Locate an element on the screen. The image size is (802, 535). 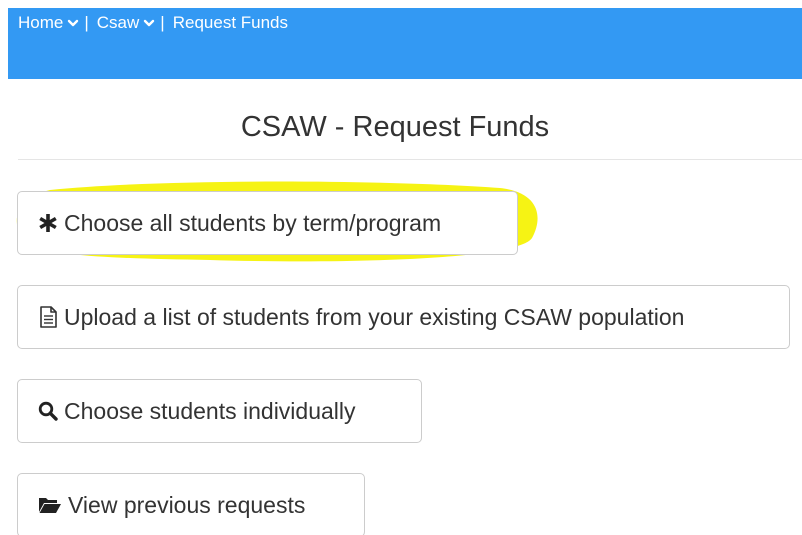
view-previous-requests-button: View previous requests is located at coordinates (191, 504).